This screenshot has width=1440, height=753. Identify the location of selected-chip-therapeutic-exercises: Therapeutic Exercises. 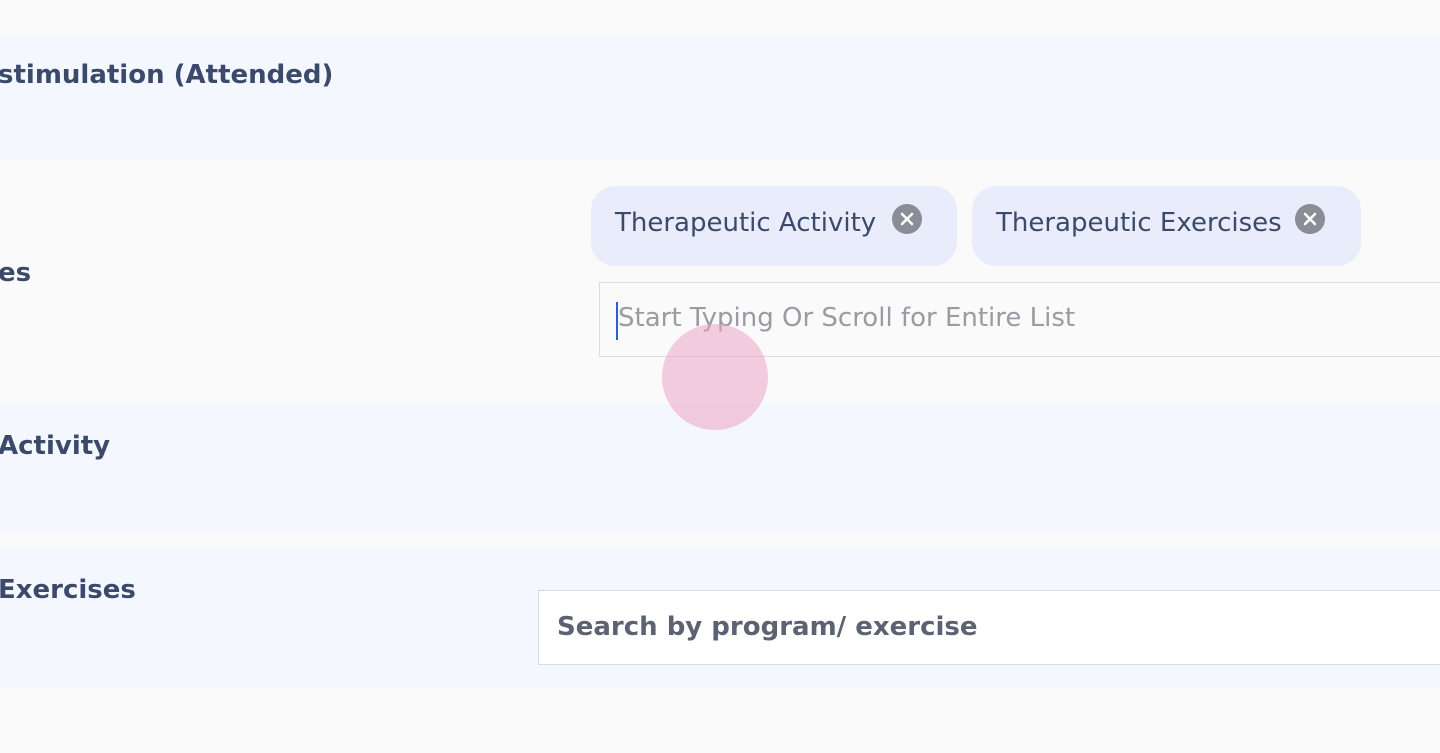
(1166, 226).